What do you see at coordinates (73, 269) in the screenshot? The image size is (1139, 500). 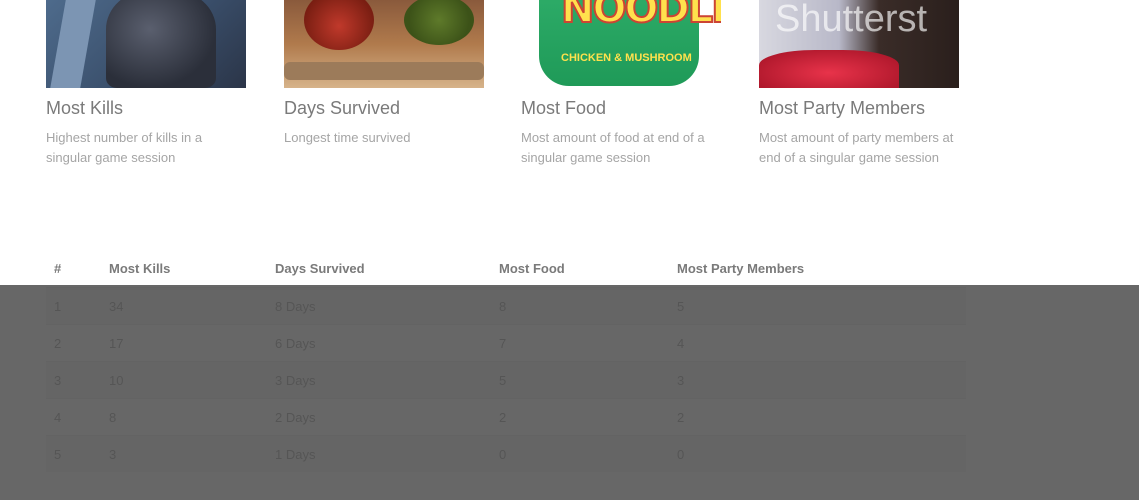 I see `header-rank: #` at bounding box center [73, 269].